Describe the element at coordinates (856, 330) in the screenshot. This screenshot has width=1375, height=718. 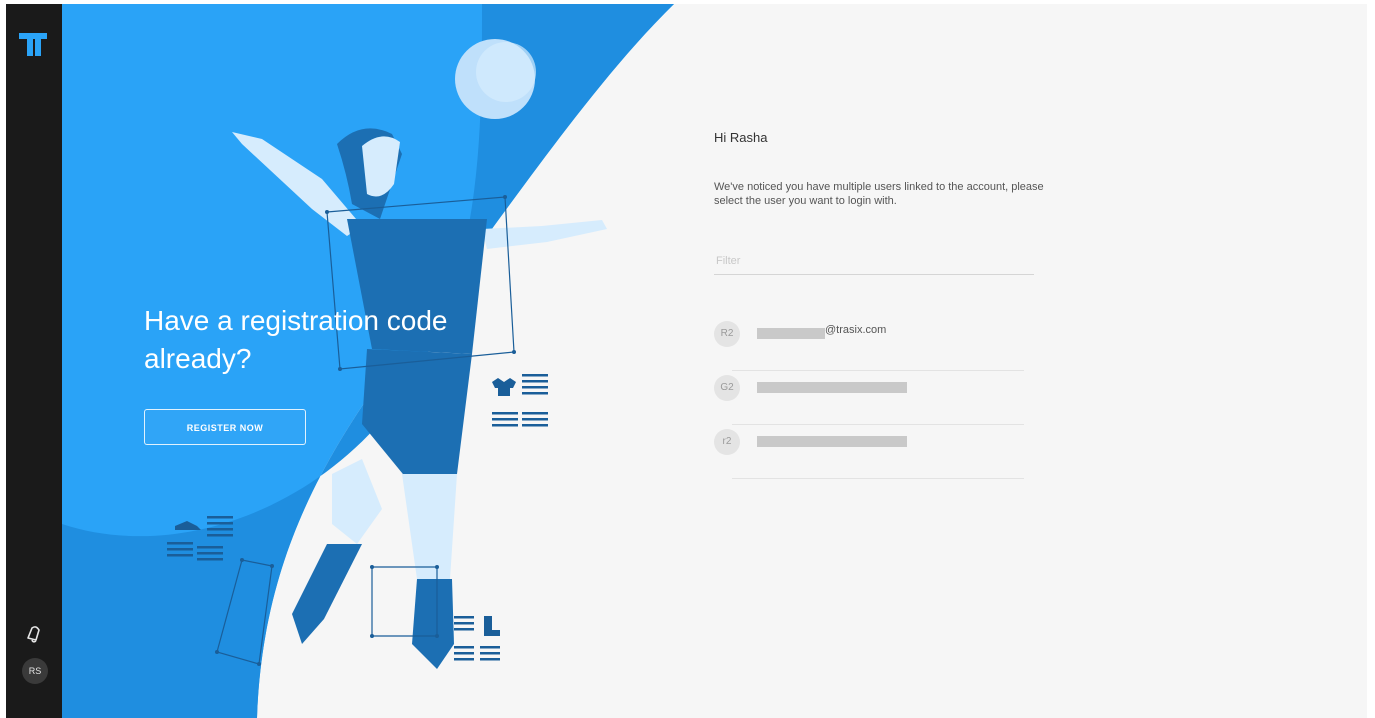
I see `email-suffix: @trasix.com` at that location.